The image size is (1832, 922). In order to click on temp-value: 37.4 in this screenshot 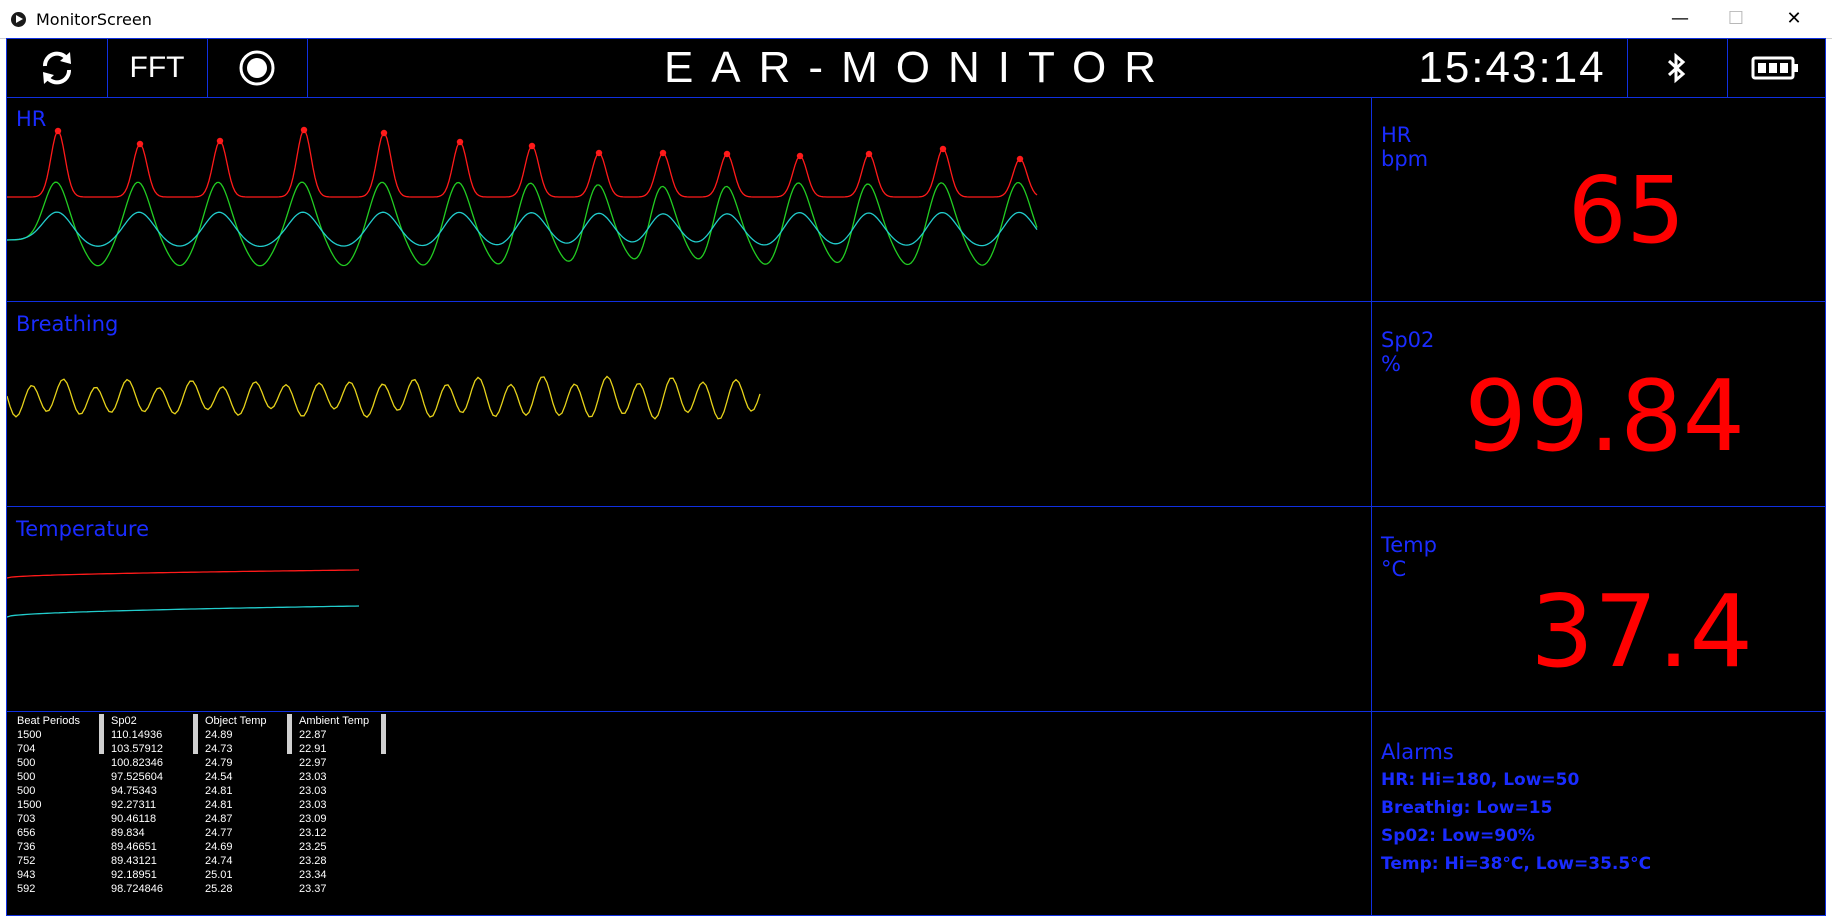, I will do `click(1641, 631)`.